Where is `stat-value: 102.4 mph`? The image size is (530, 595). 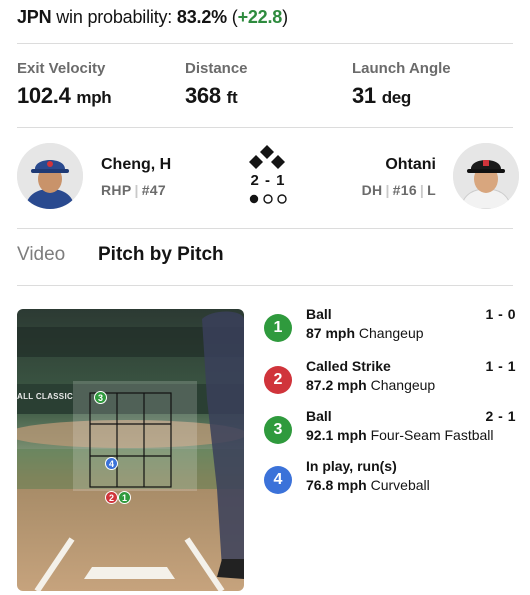
stat-value: 102.4 mph is located at coordinates (64, 96).